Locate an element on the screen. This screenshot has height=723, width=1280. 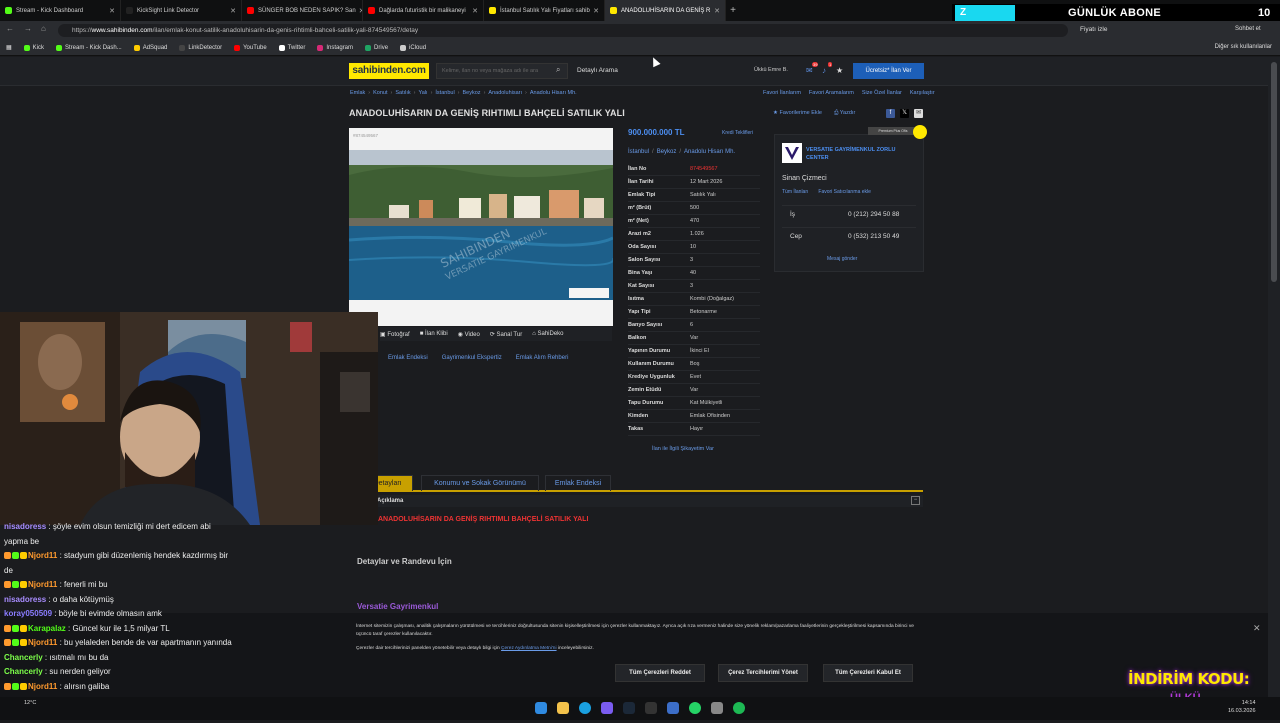
x-icon: 𝕏 is located at coordinates (904, 113).